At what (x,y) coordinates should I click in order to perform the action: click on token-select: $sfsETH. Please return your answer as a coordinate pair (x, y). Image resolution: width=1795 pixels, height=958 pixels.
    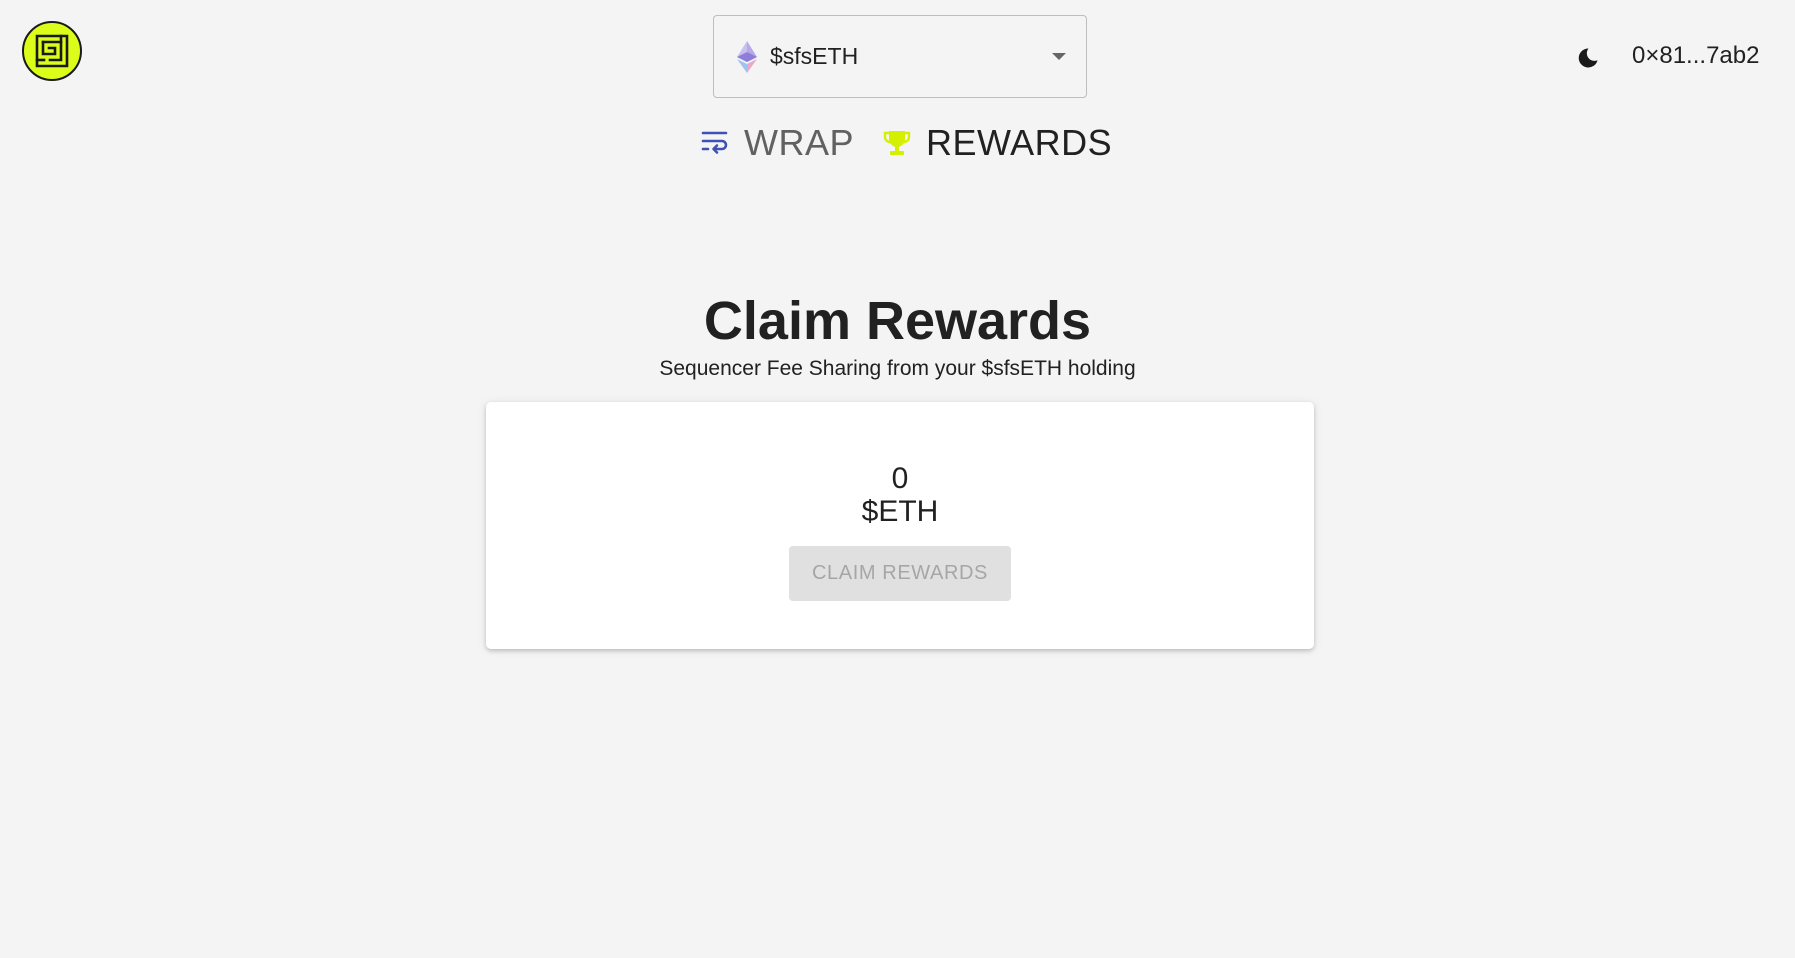
    Looking at the image, I should click on (900, 56).